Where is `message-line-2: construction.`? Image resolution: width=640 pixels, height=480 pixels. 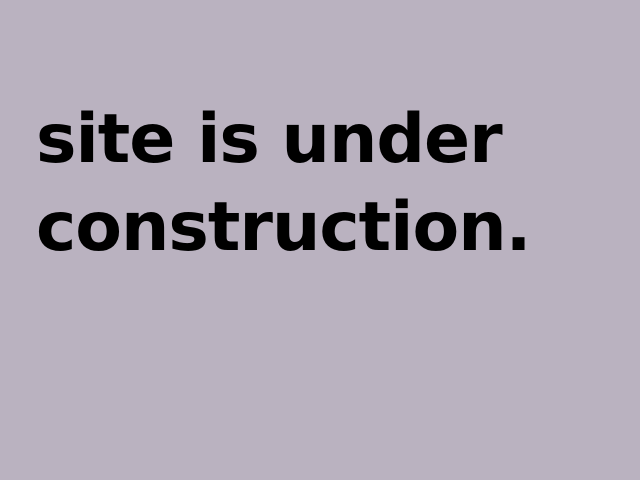 message-line-2: construction. is located at coordinates (283, 227).